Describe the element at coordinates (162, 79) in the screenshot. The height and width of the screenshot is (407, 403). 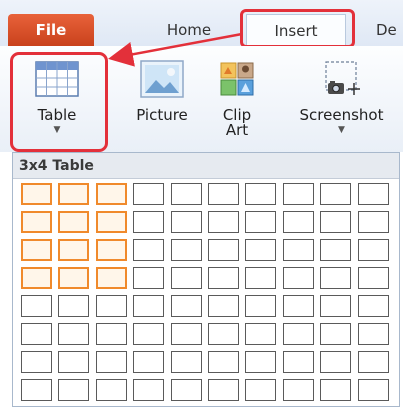
I see `picture-icon` at that location.